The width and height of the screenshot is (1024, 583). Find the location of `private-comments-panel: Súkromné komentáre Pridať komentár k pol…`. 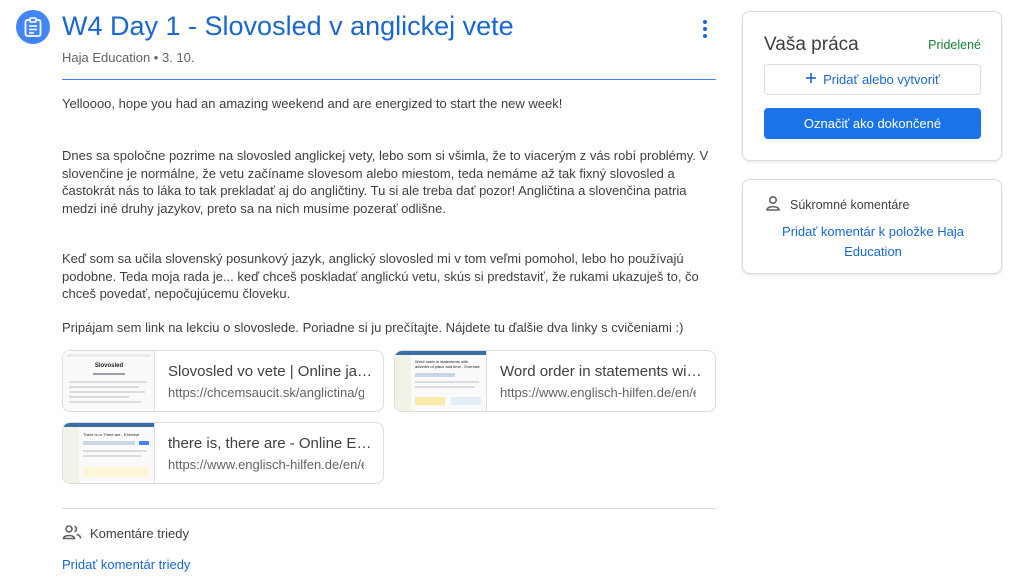

private-comments-panel: Súkromné komentáre Pridať komentár k pol… is located at coordinates (872, 226).